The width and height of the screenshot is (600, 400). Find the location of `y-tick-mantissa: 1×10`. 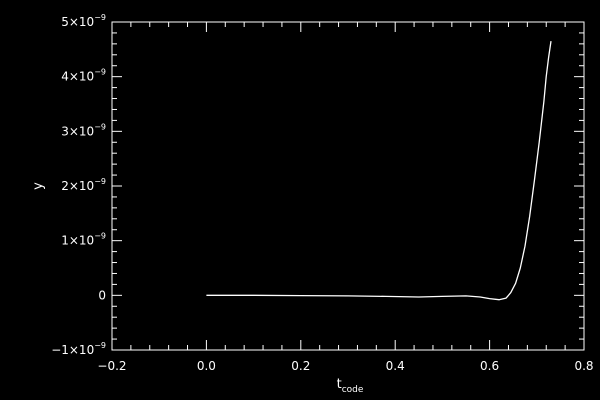

y-tick-mantissa: 1×10 is located at coordinates (77, 241).